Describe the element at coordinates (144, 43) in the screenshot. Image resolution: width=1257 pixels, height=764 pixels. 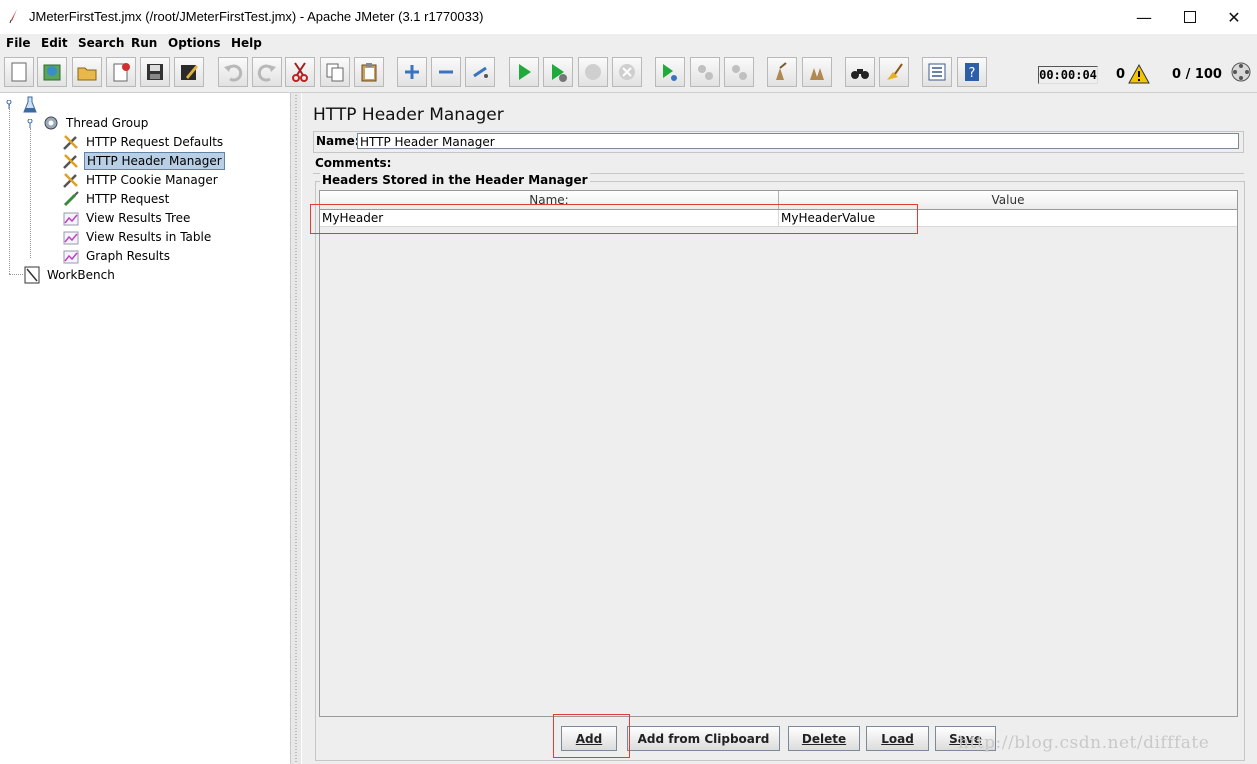
I see `menu-run: Run` at that location.